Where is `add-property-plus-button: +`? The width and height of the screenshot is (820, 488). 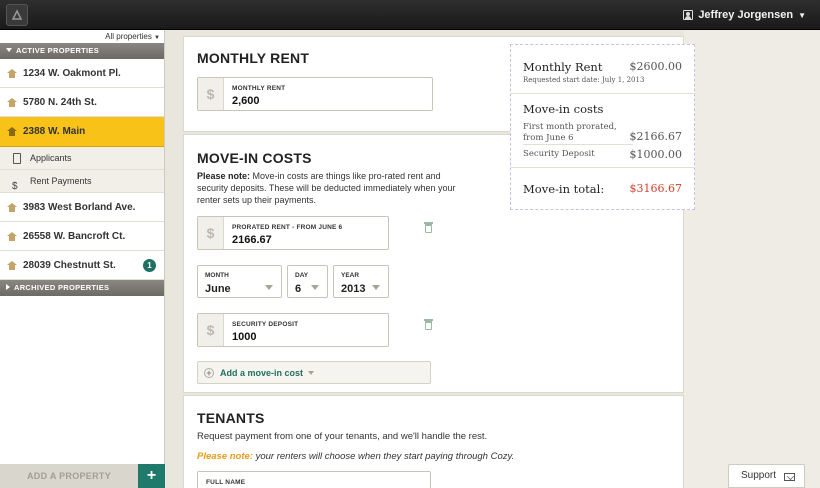 add-property-plus-button: + is located at coordinates (151, 476).